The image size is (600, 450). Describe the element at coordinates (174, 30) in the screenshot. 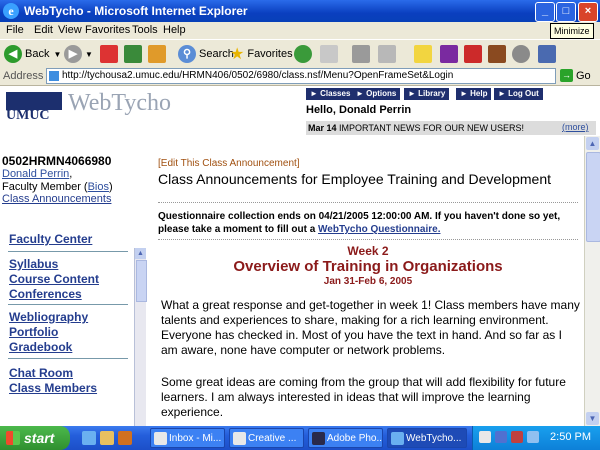

I see `menu-help: Help` at that location.